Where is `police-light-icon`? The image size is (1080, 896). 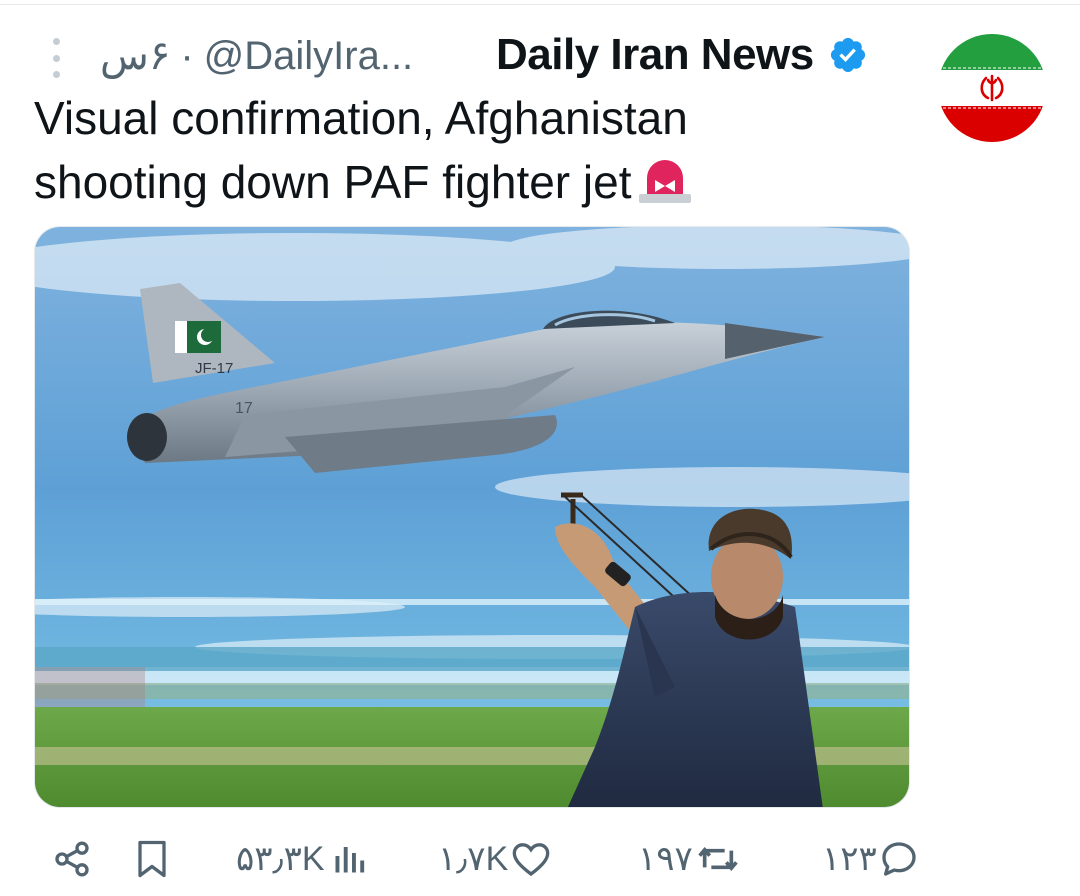 police-light-icon is located at coordinates (665, 181).